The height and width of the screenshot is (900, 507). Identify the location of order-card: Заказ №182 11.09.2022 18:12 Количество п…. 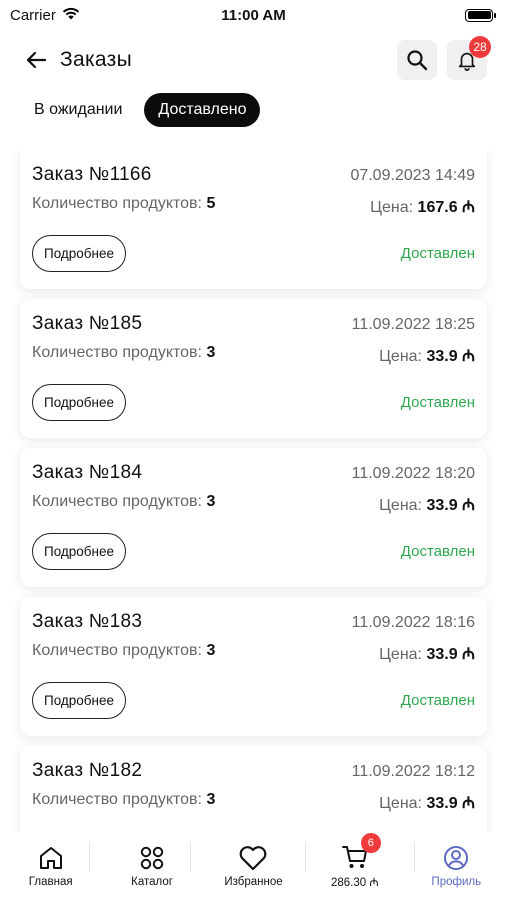
(253, 789).